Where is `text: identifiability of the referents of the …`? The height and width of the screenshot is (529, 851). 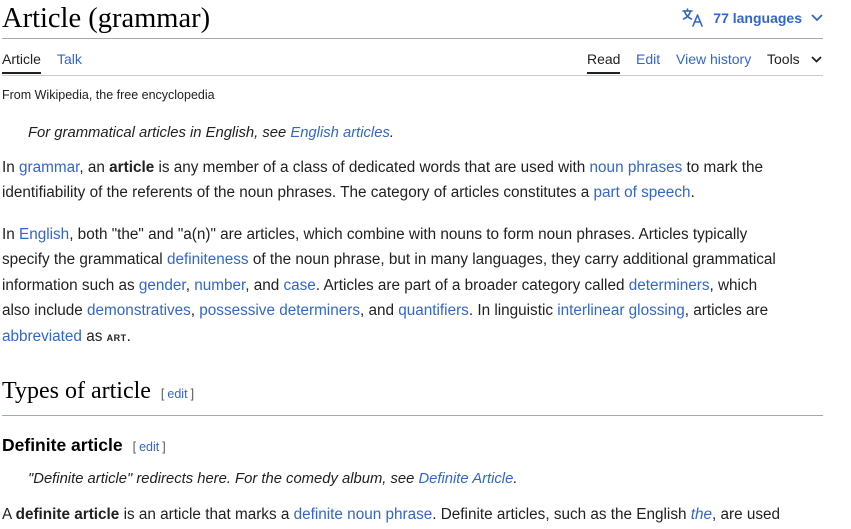 text: identifiability of the referents of the … is located at coordinates (298, 193).